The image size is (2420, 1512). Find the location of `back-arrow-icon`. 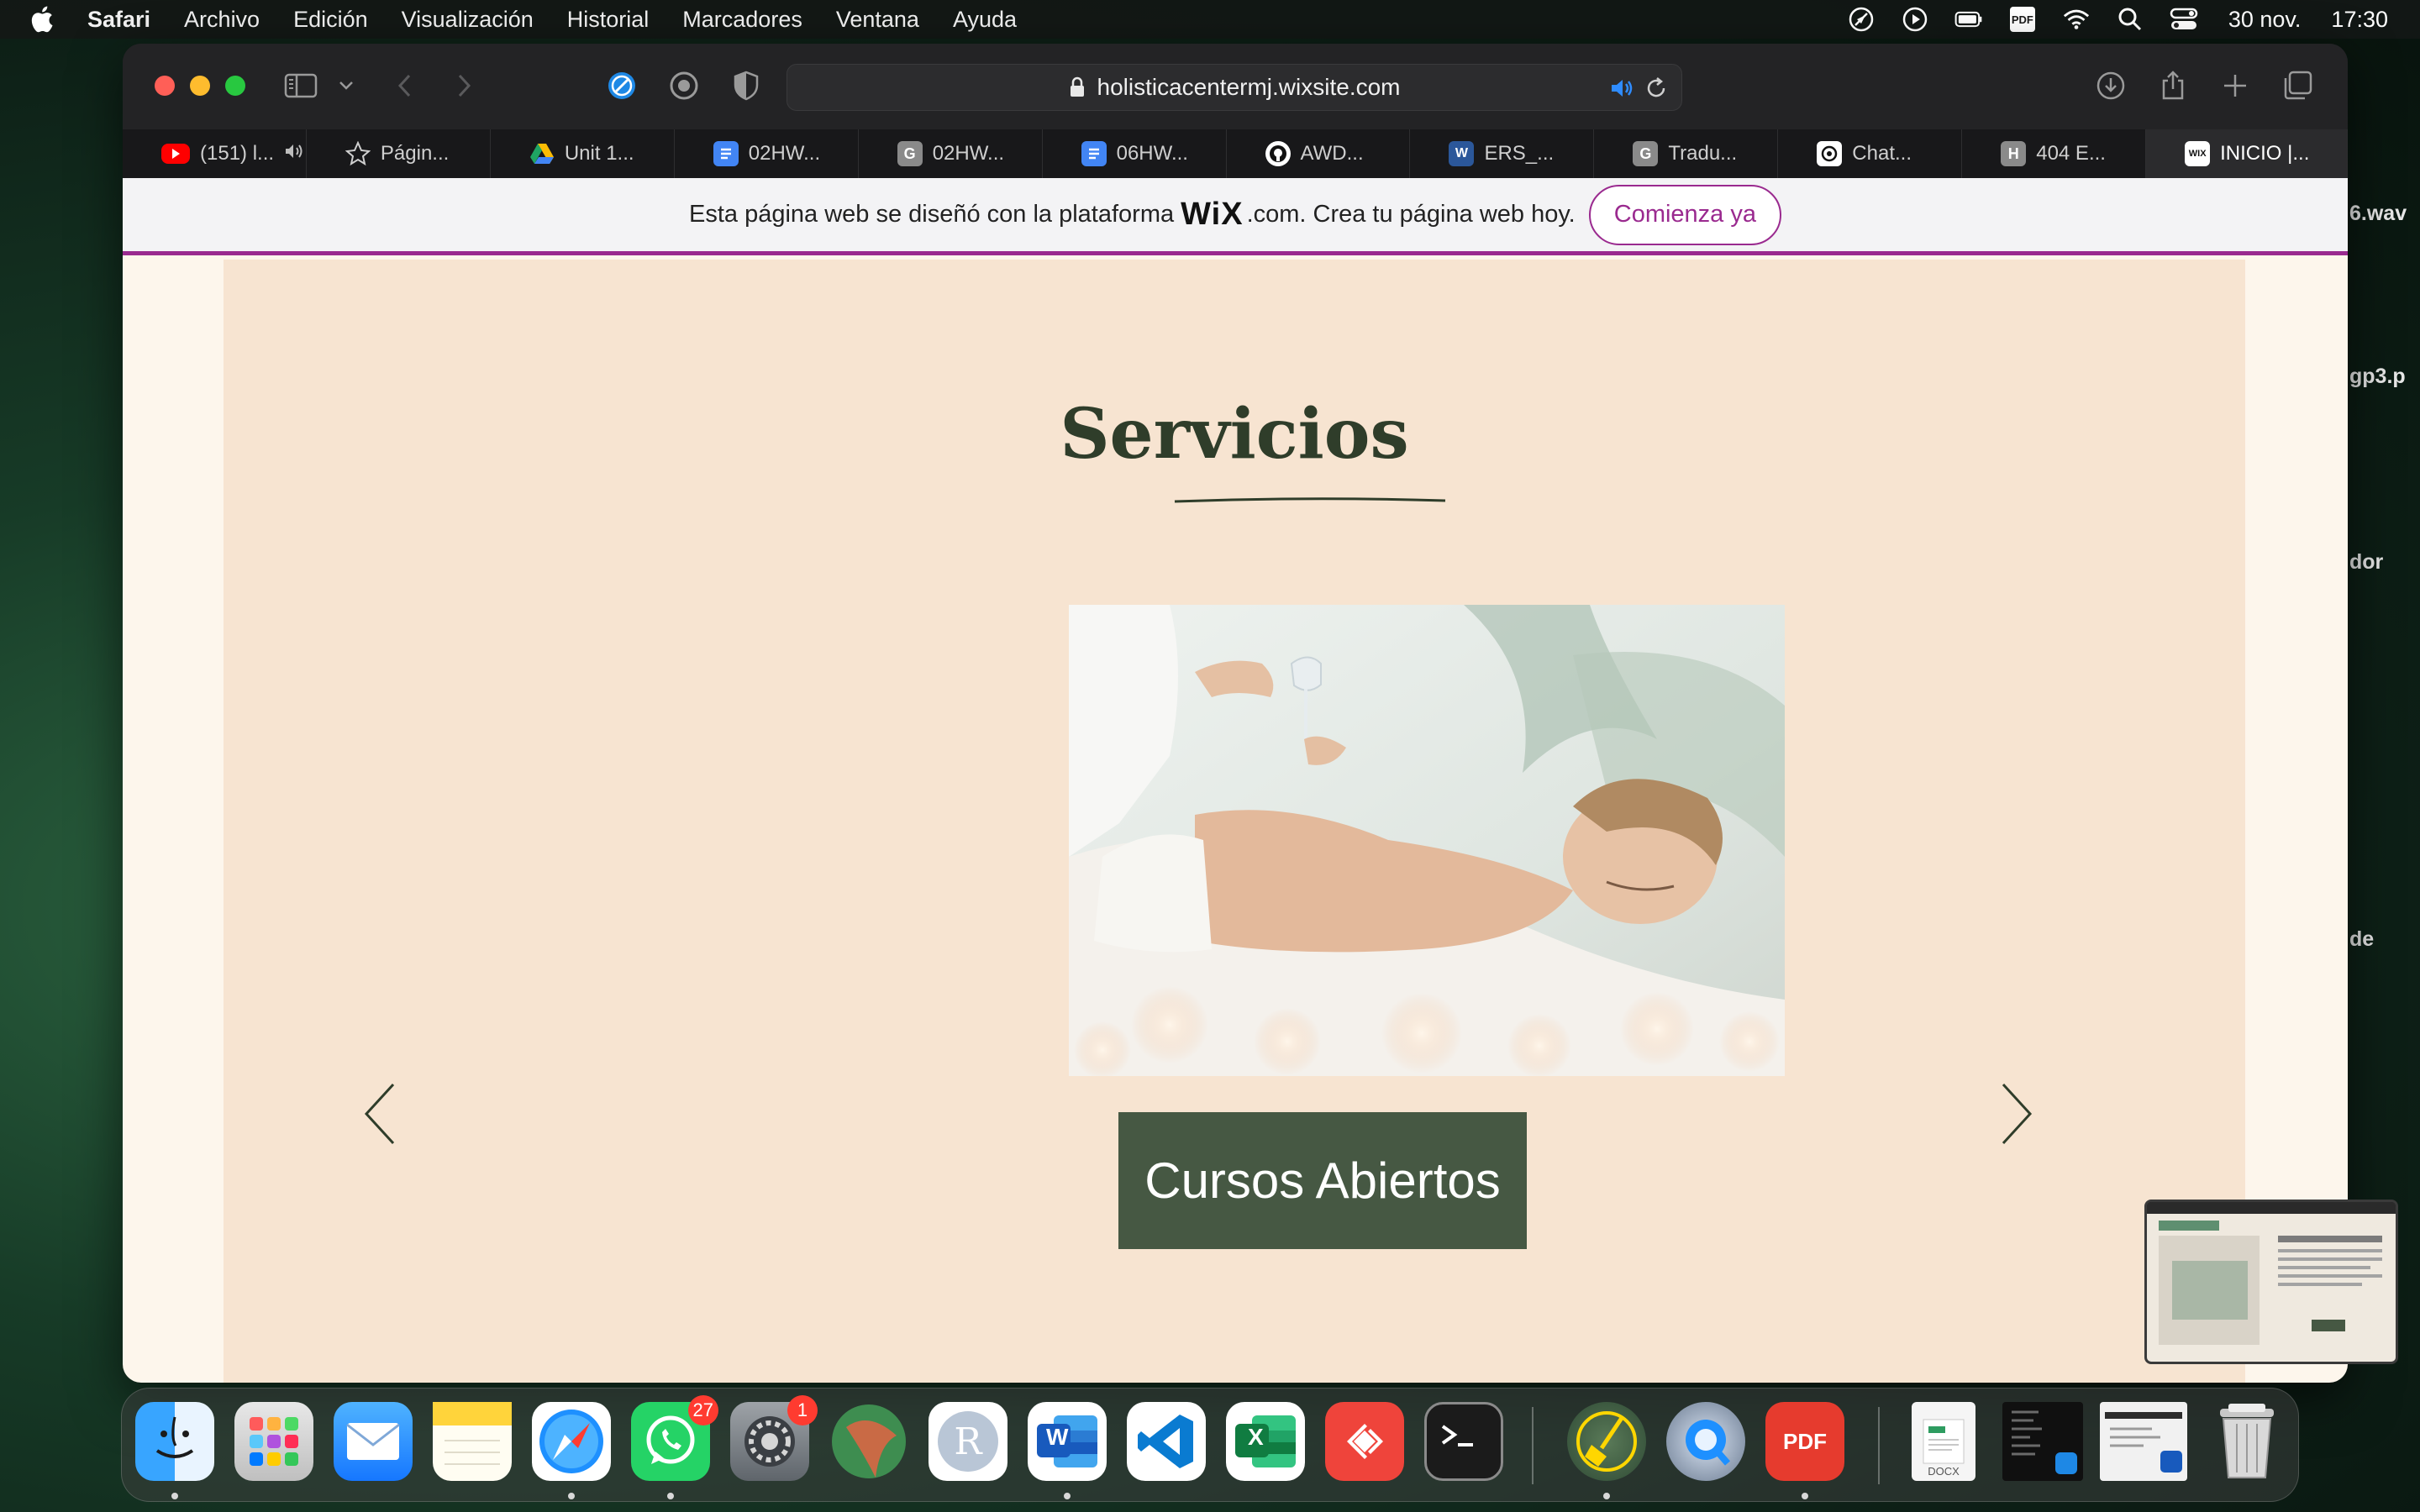

back-arrow-icon is located at coordinates (405, 85).